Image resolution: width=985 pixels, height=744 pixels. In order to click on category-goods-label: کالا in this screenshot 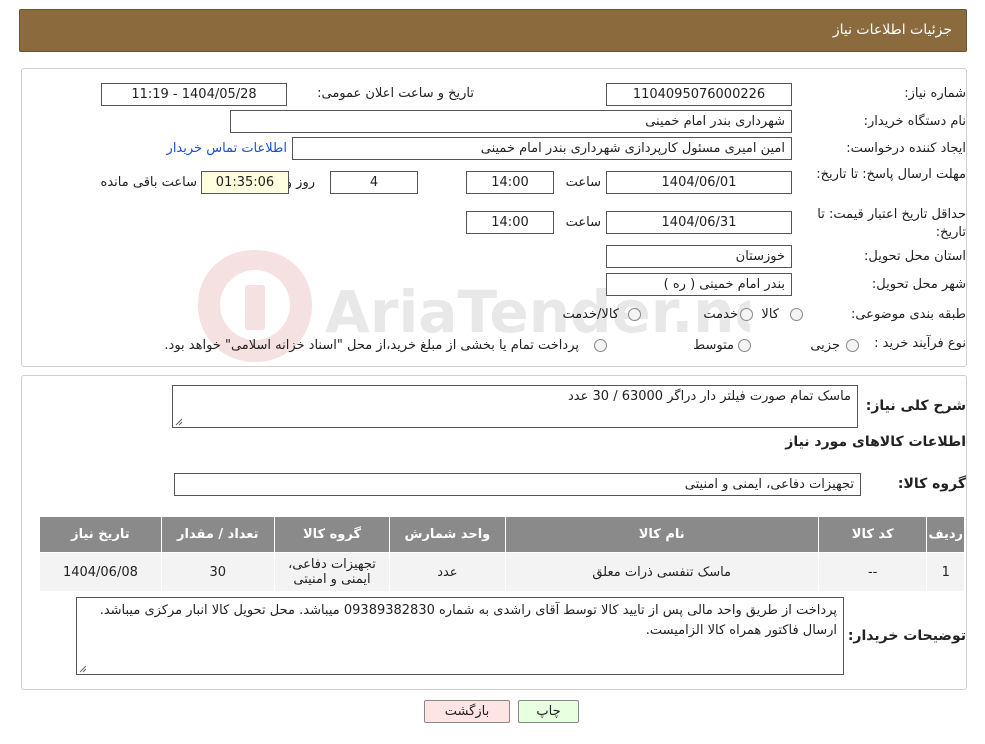, I will do `click(770, 314)`.